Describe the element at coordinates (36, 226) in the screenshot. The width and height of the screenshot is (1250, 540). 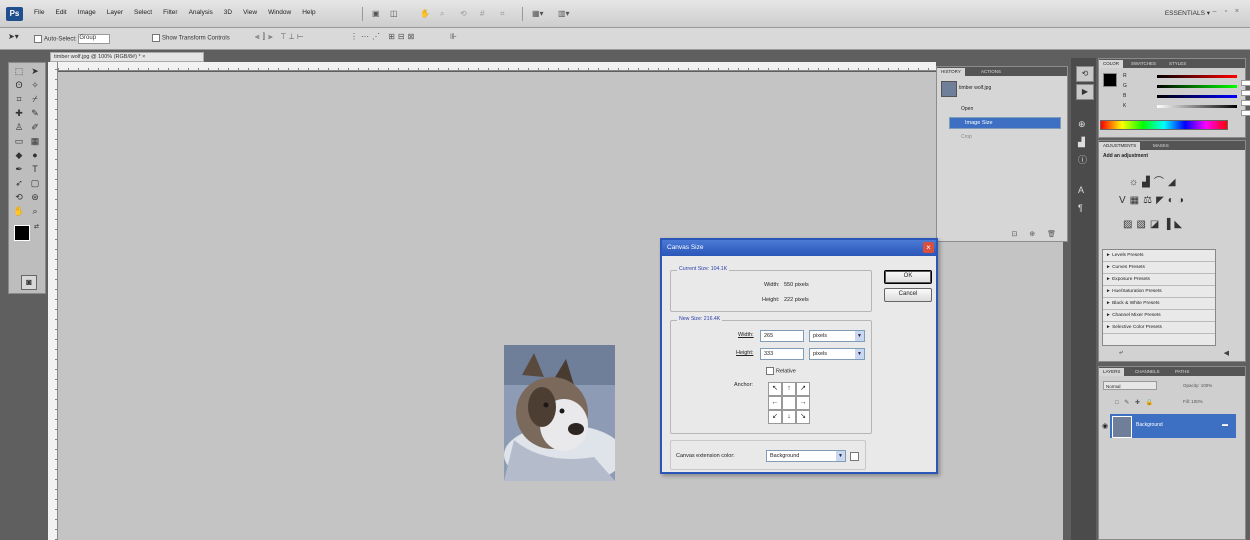
I see `swap-colors-icon: ⇄` at that location.